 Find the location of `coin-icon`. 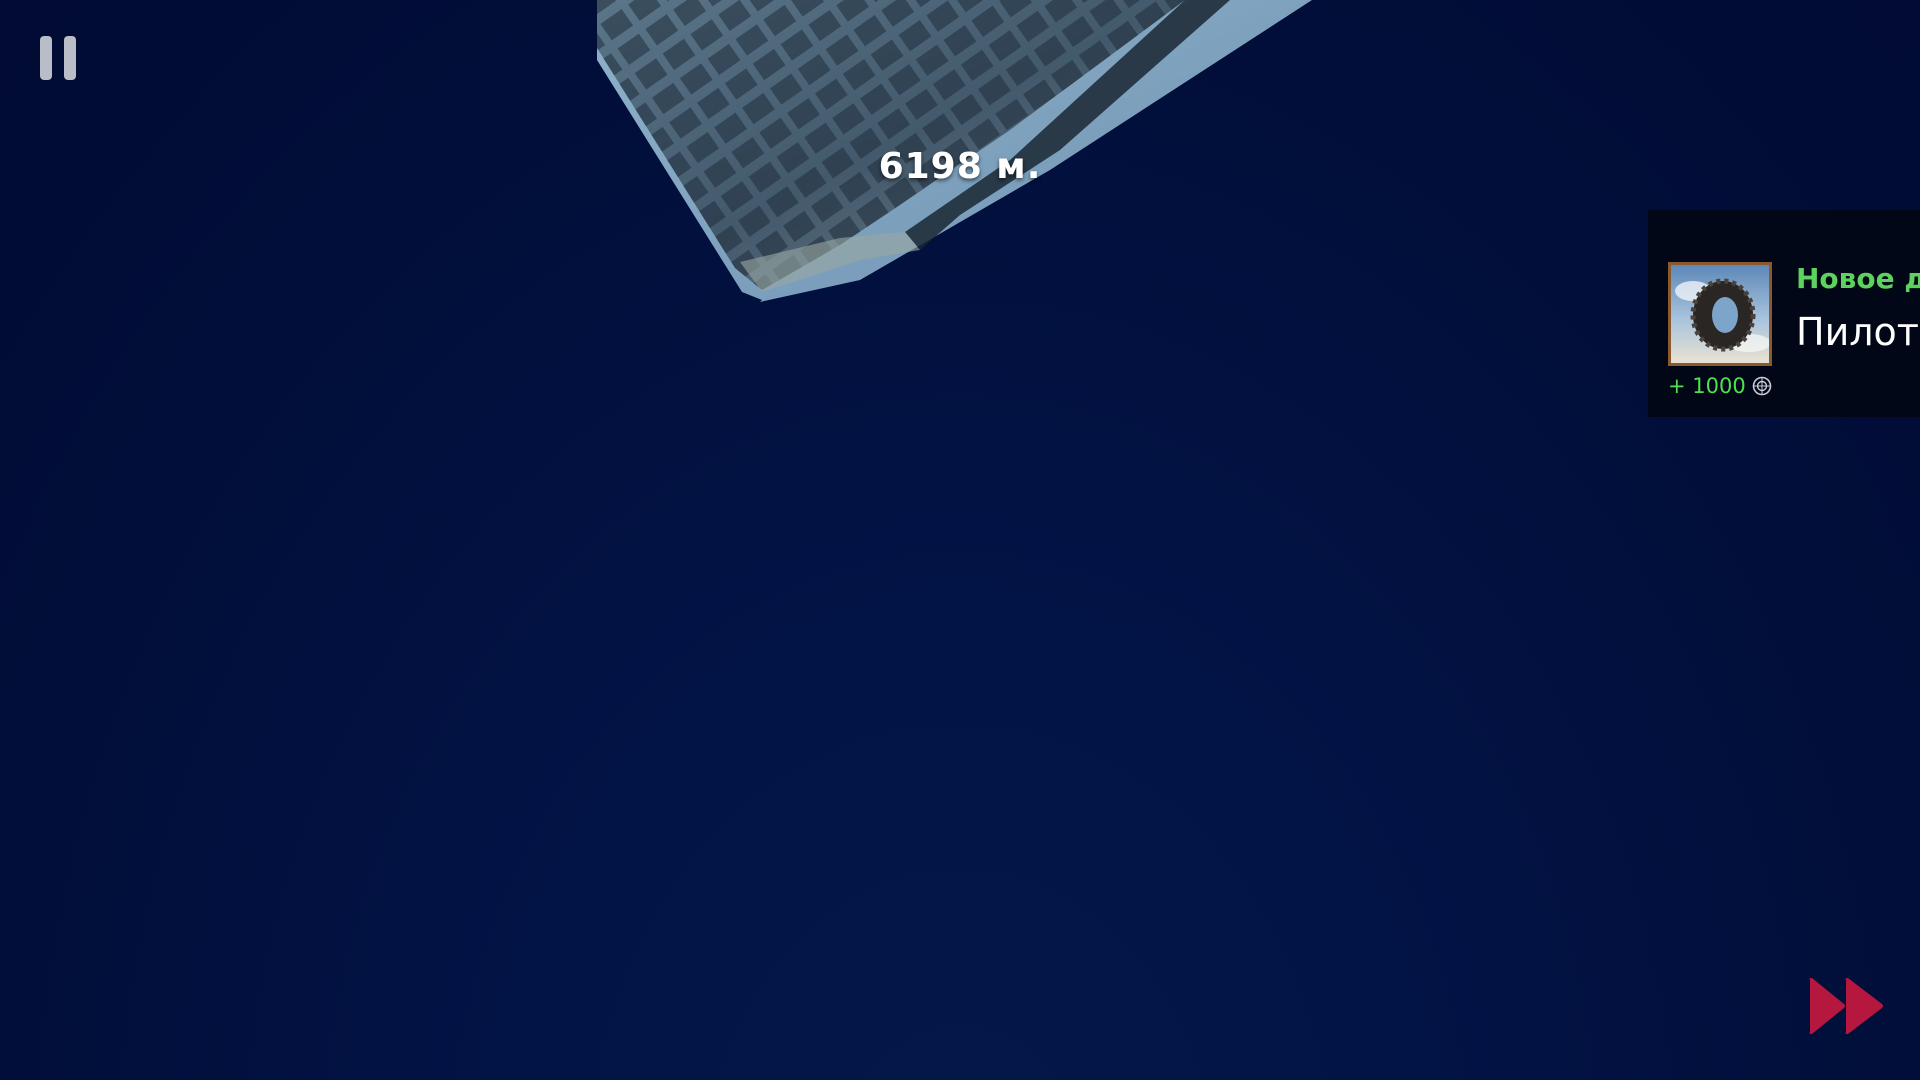

coin-icon is located at coordinates (1762, 386).